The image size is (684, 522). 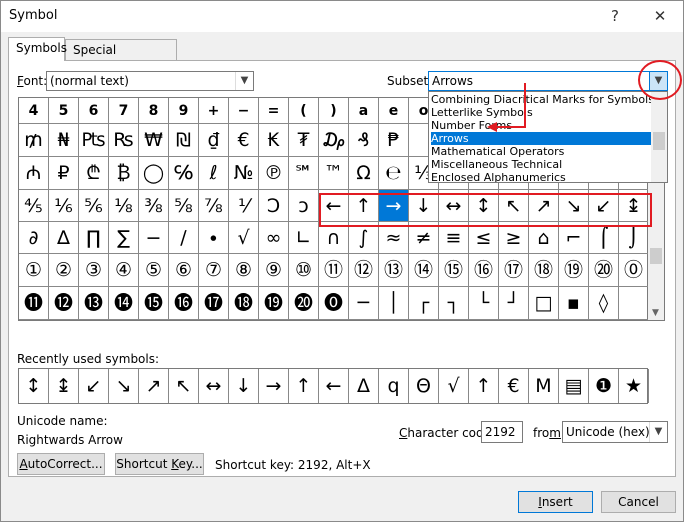 I want to click on symbol-cell: ⑬, so click(x=394, y=270).